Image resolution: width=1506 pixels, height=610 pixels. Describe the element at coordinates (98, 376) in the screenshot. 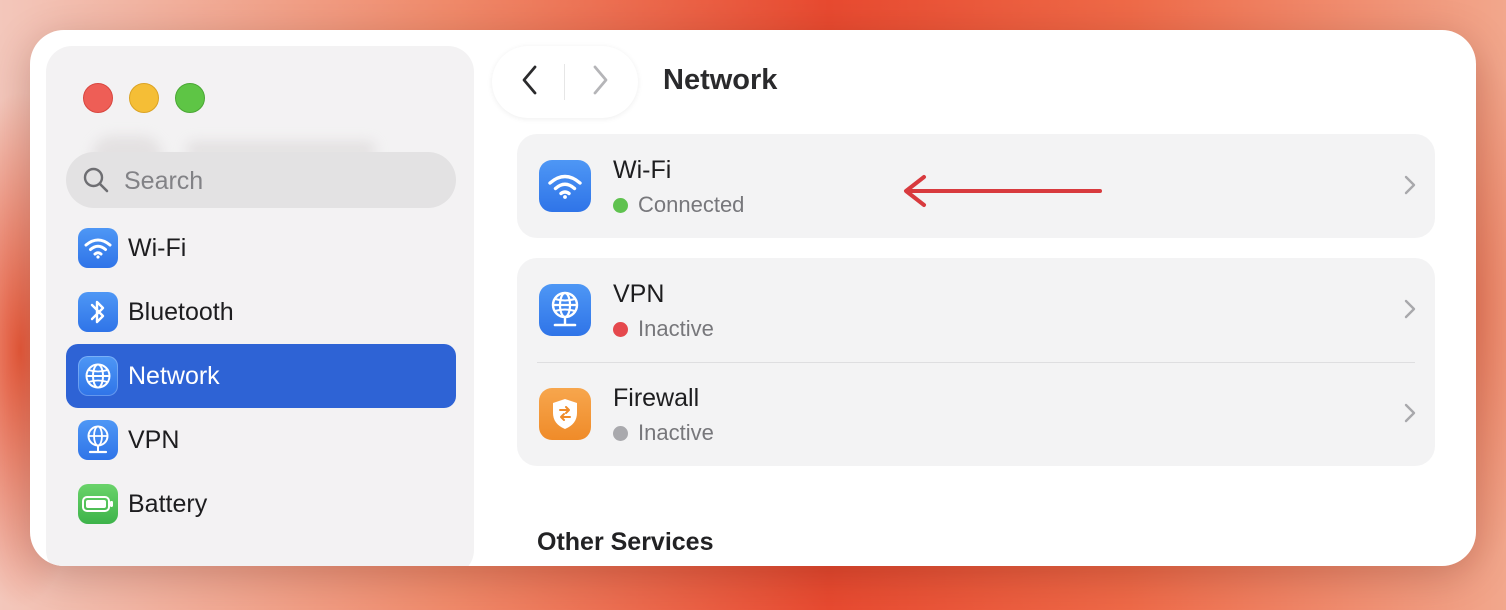

I see `globe-icon` at that location.